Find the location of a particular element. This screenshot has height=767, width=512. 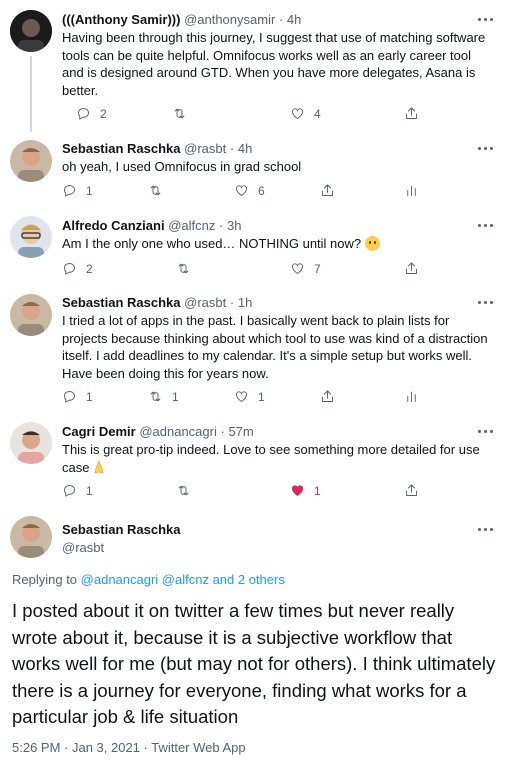

display-name: (((Anthony Samir))) is located at coordinates (121, 19).